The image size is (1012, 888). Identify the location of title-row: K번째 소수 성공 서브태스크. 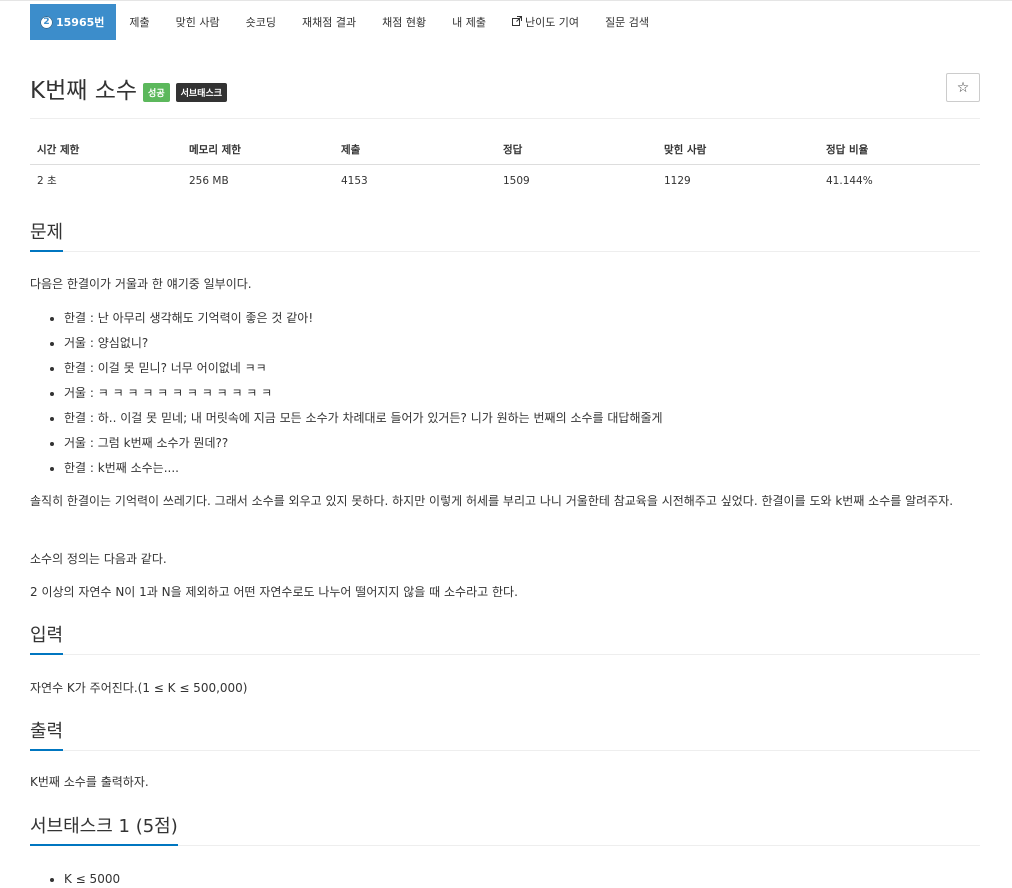
(129, 88).